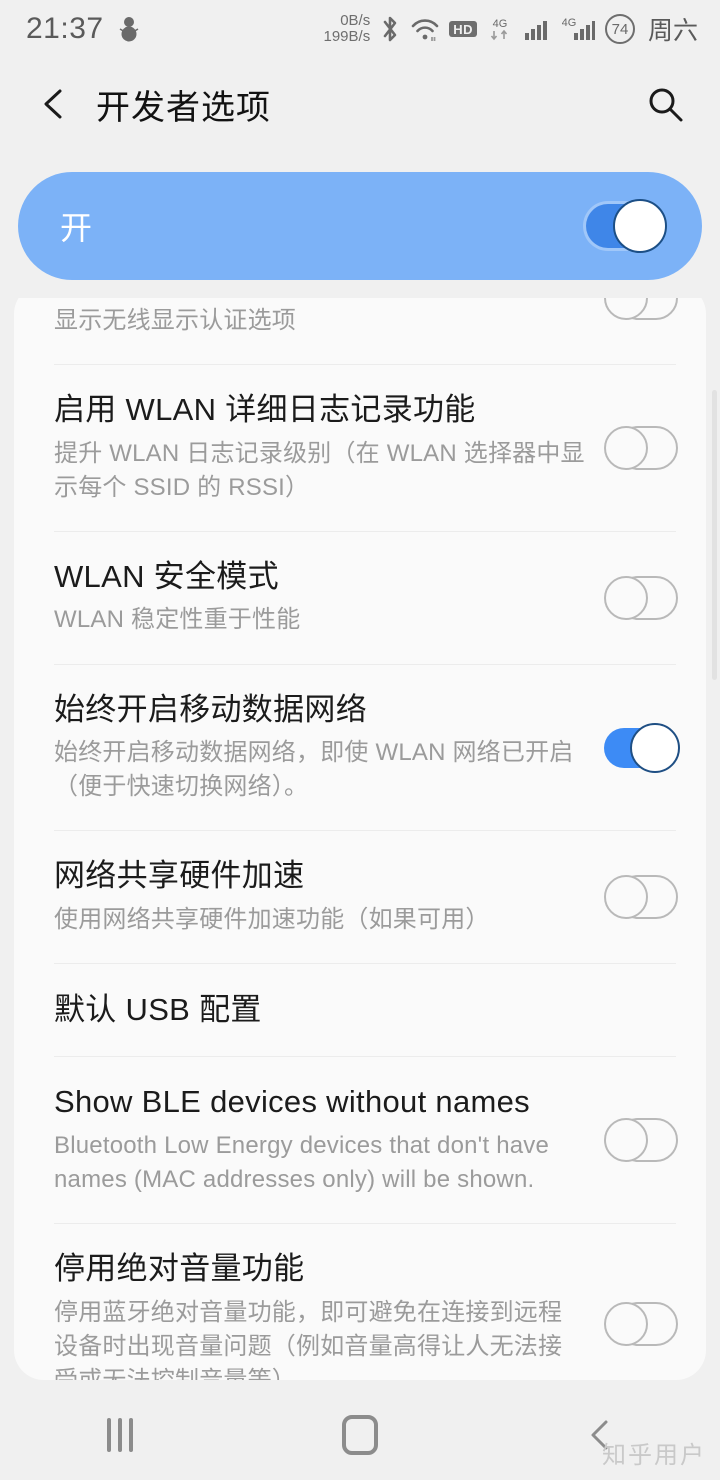  Describe the element at coordinates (272, 920) in the screenshot. I see `list-item-subtitle: 使用网络共享硬件加速功能（如果可用）` at that location.